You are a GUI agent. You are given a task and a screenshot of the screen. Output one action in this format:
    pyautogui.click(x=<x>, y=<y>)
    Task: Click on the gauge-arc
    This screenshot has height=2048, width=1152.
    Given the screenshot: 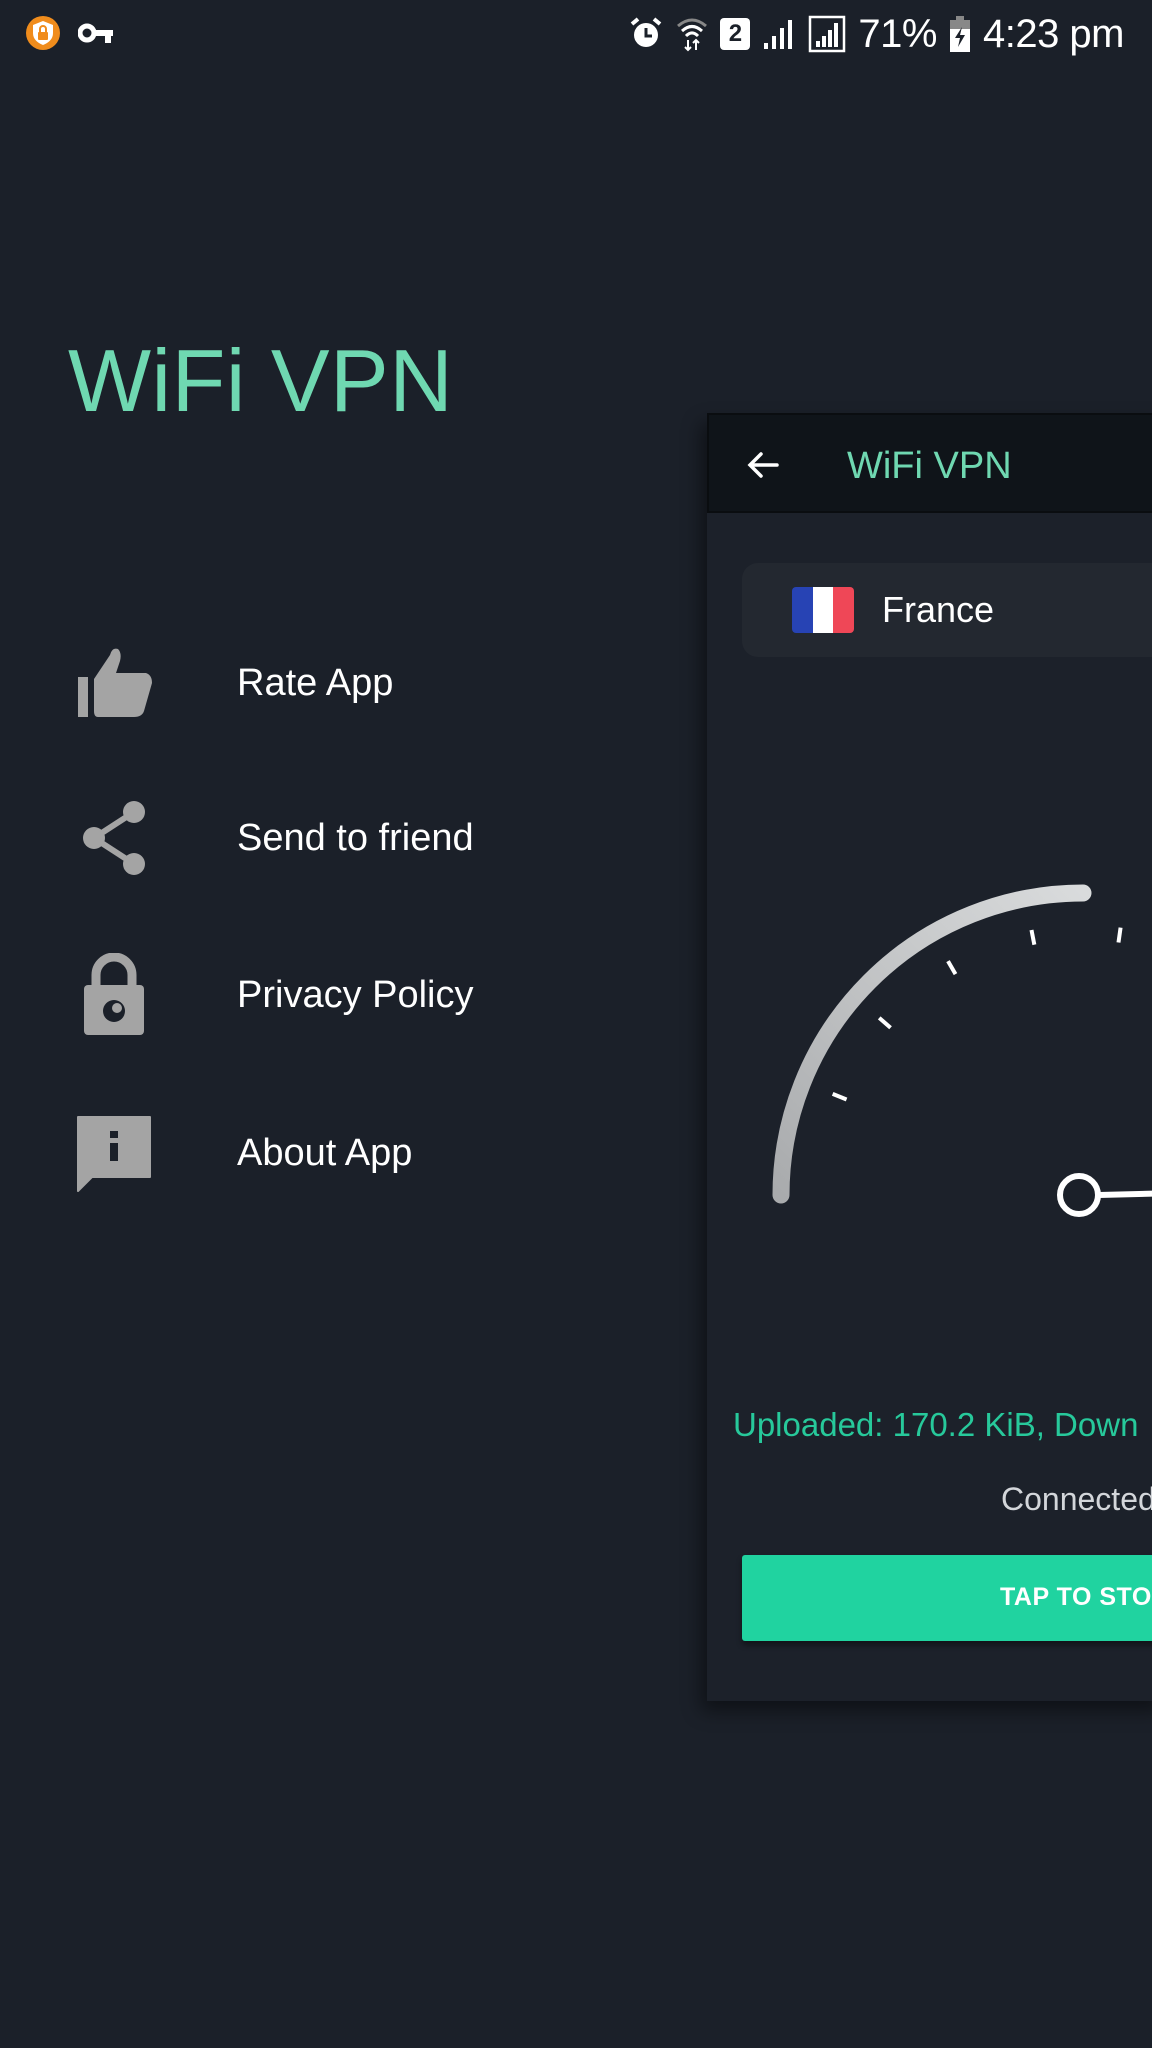 What is the action you would take?
    pyautogui.click(x=932, y=1044)
    